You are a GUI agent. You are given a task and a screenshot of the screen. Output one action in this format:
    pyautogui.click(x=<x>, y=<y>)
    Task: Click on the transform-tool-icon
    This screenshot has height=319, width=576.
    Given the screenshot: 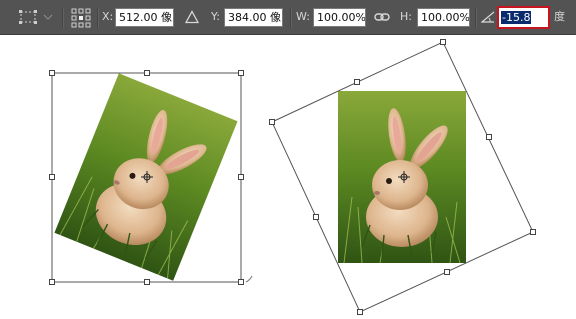 What is the action you would take?
    pyautogui.click(x=29, y=17)
    